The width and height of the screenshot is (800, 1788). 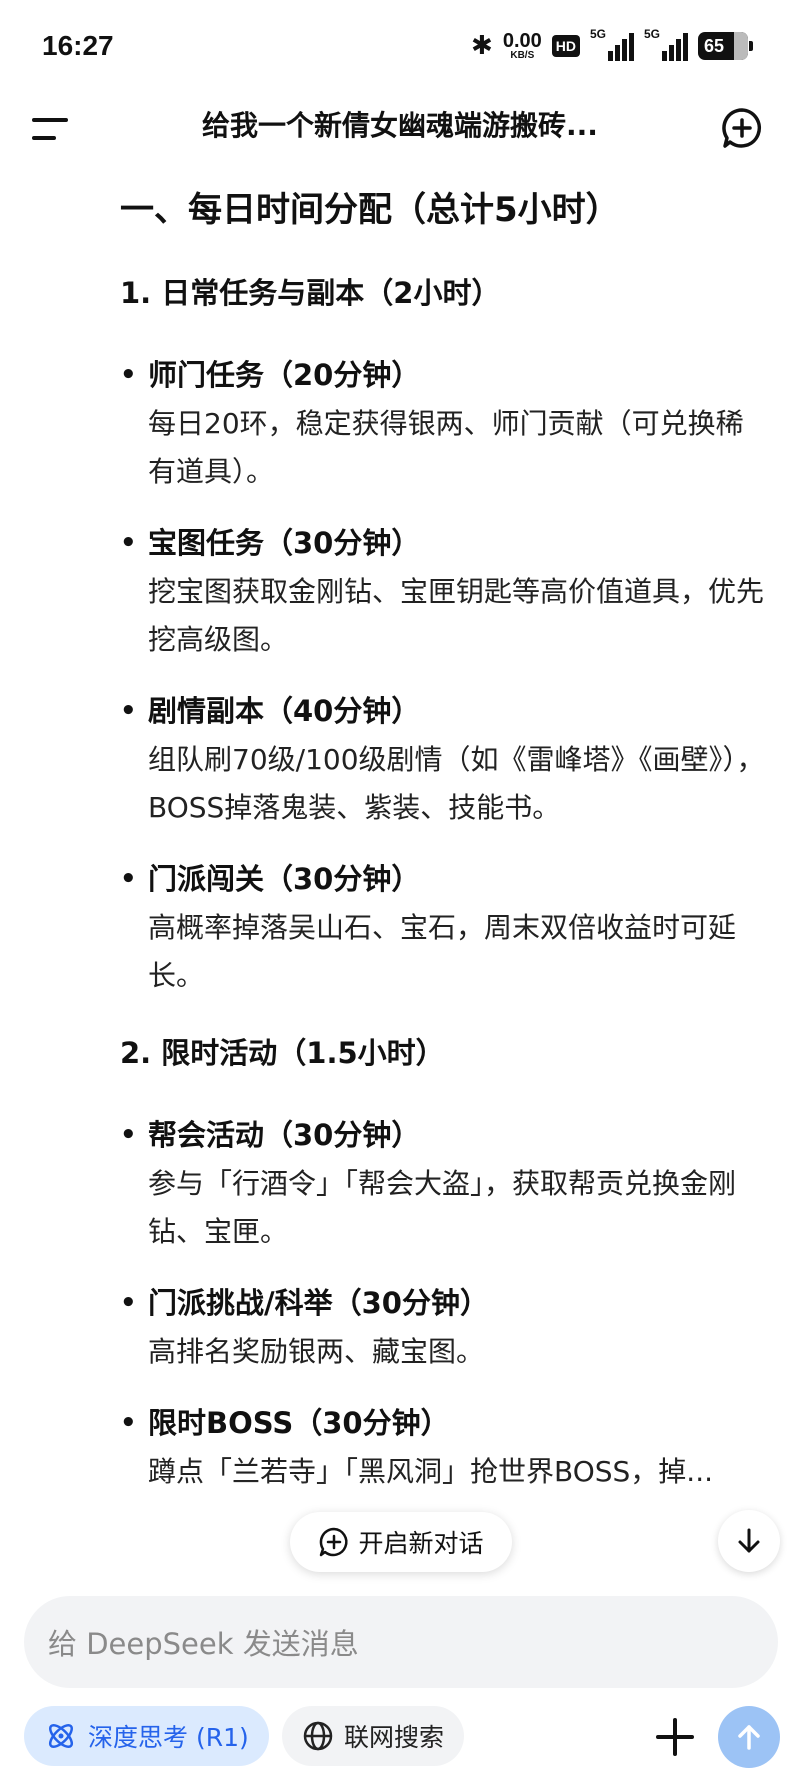 I want to click on web-search-toggle: 联网搜索, so click(x=373, y=1736).